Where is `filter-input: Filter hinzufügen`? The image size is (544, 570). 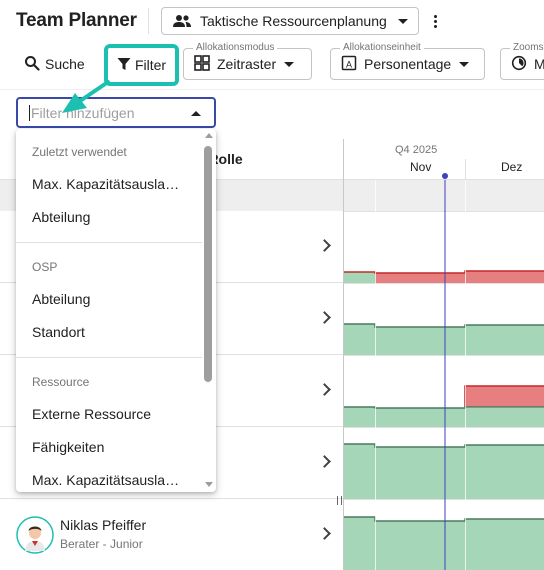
filter-input: Filter hinzufügen is located at coordinates (116, 112).